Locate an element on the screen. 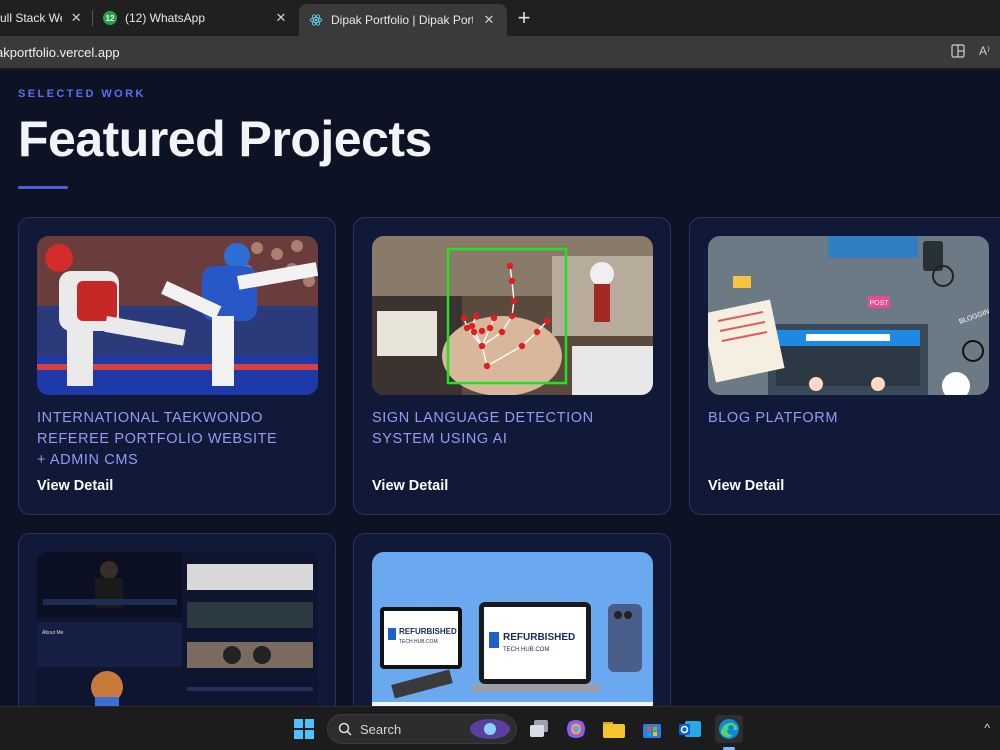 This screenshot has height=750, width=1000. project-card-blog: POST BLOGGING BLOG PLATFORM View Detail is located at coordinates (844, 366).